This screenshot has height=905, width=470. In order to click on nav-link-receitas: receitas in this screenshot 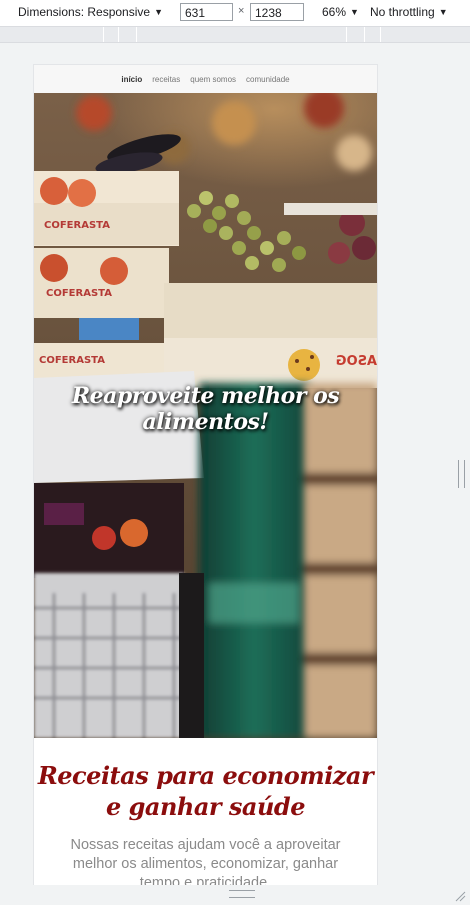, I will do `click(166, 79)`.